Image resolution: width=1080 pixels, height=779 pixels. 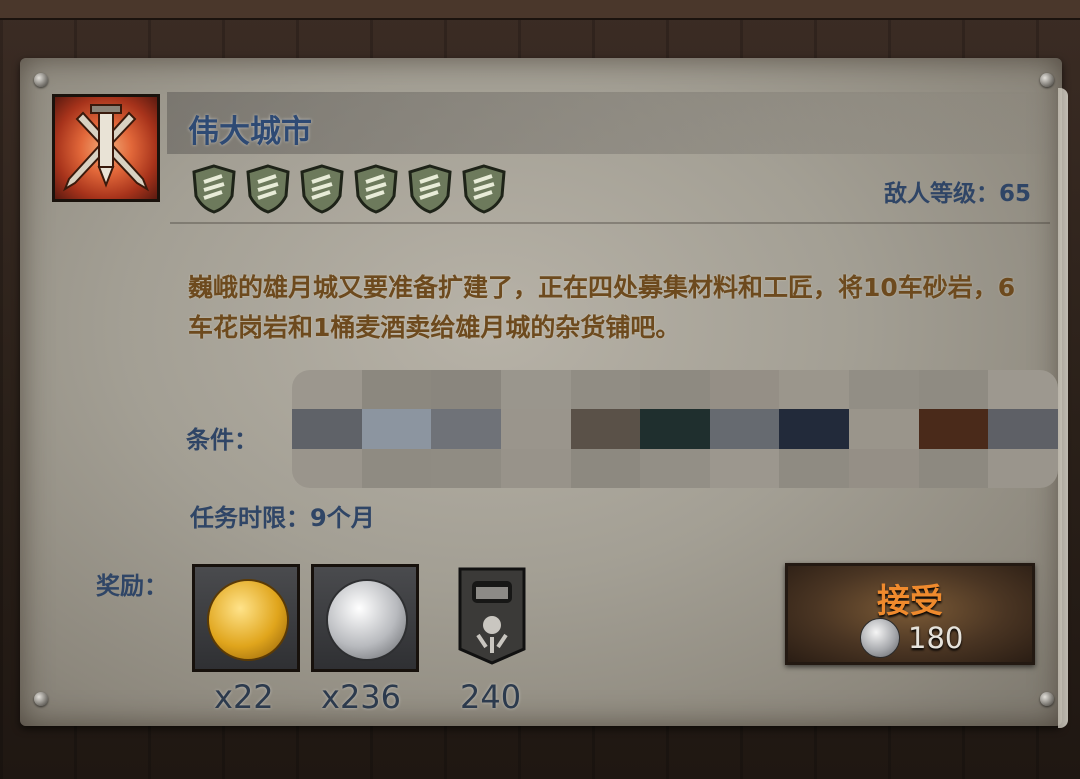 I want to click on reputation-banner-icon, so click(x=492, y=616).